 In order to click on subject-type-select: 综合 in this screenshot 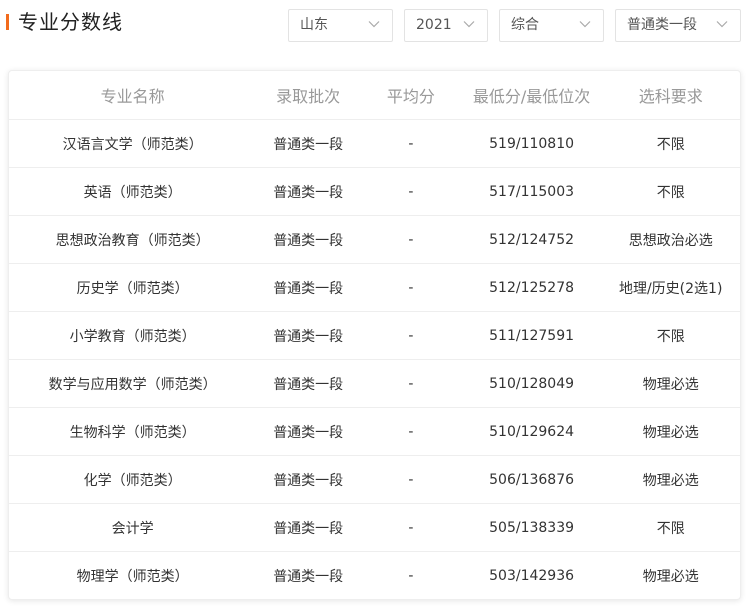, I will do `click(551, 25)`.